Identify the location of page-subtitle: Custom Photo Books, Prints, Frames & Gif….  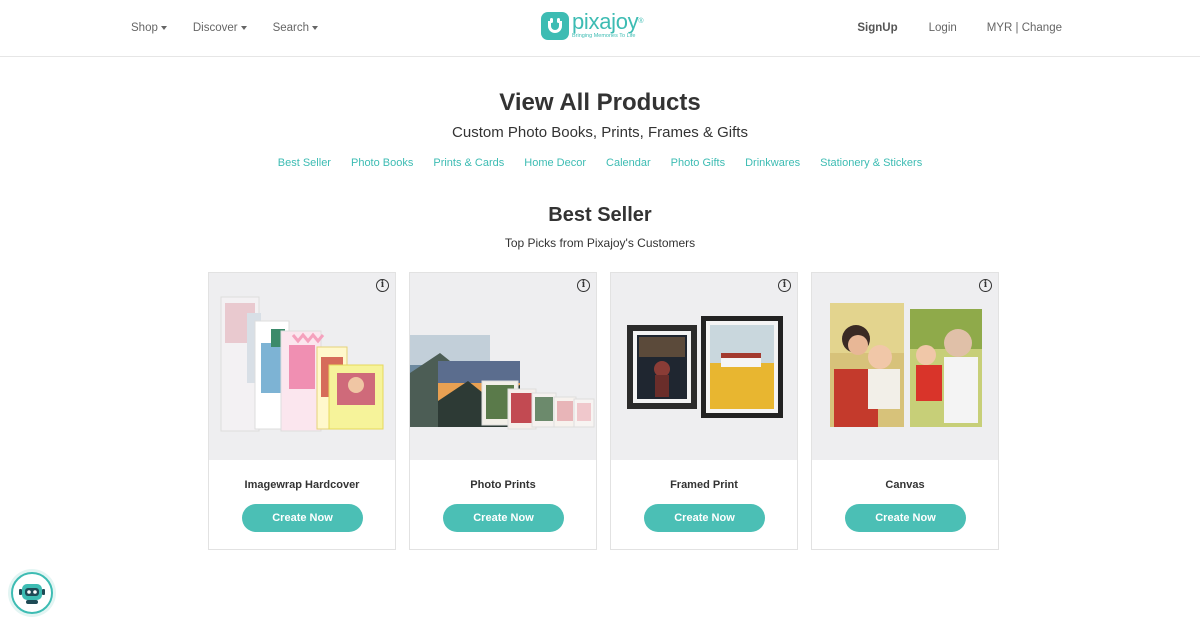
(600, 132).